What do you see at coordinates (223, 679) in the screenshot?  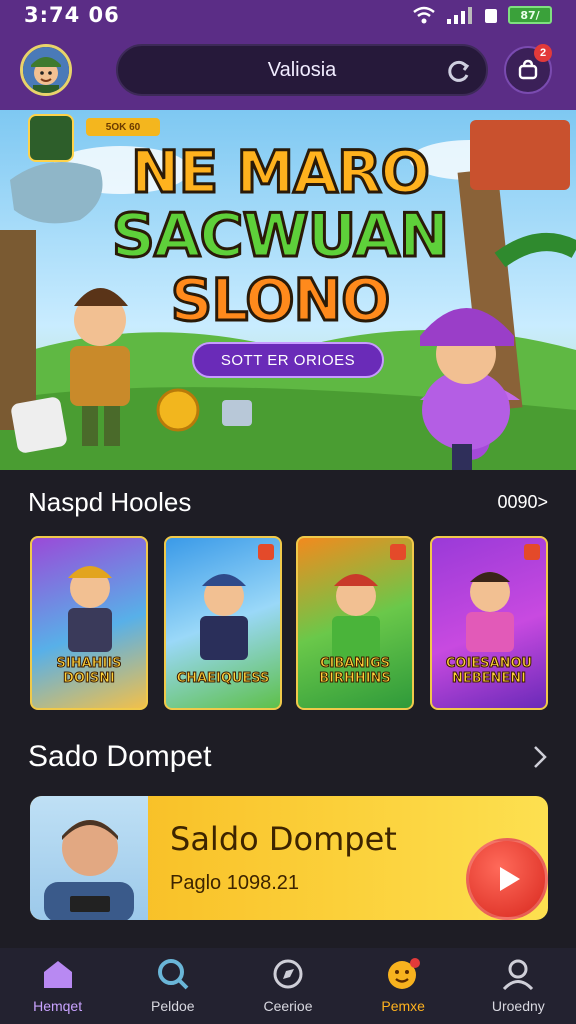 I see `game-card-label: CHAEIQUESS` at bounding box center [223, 679].